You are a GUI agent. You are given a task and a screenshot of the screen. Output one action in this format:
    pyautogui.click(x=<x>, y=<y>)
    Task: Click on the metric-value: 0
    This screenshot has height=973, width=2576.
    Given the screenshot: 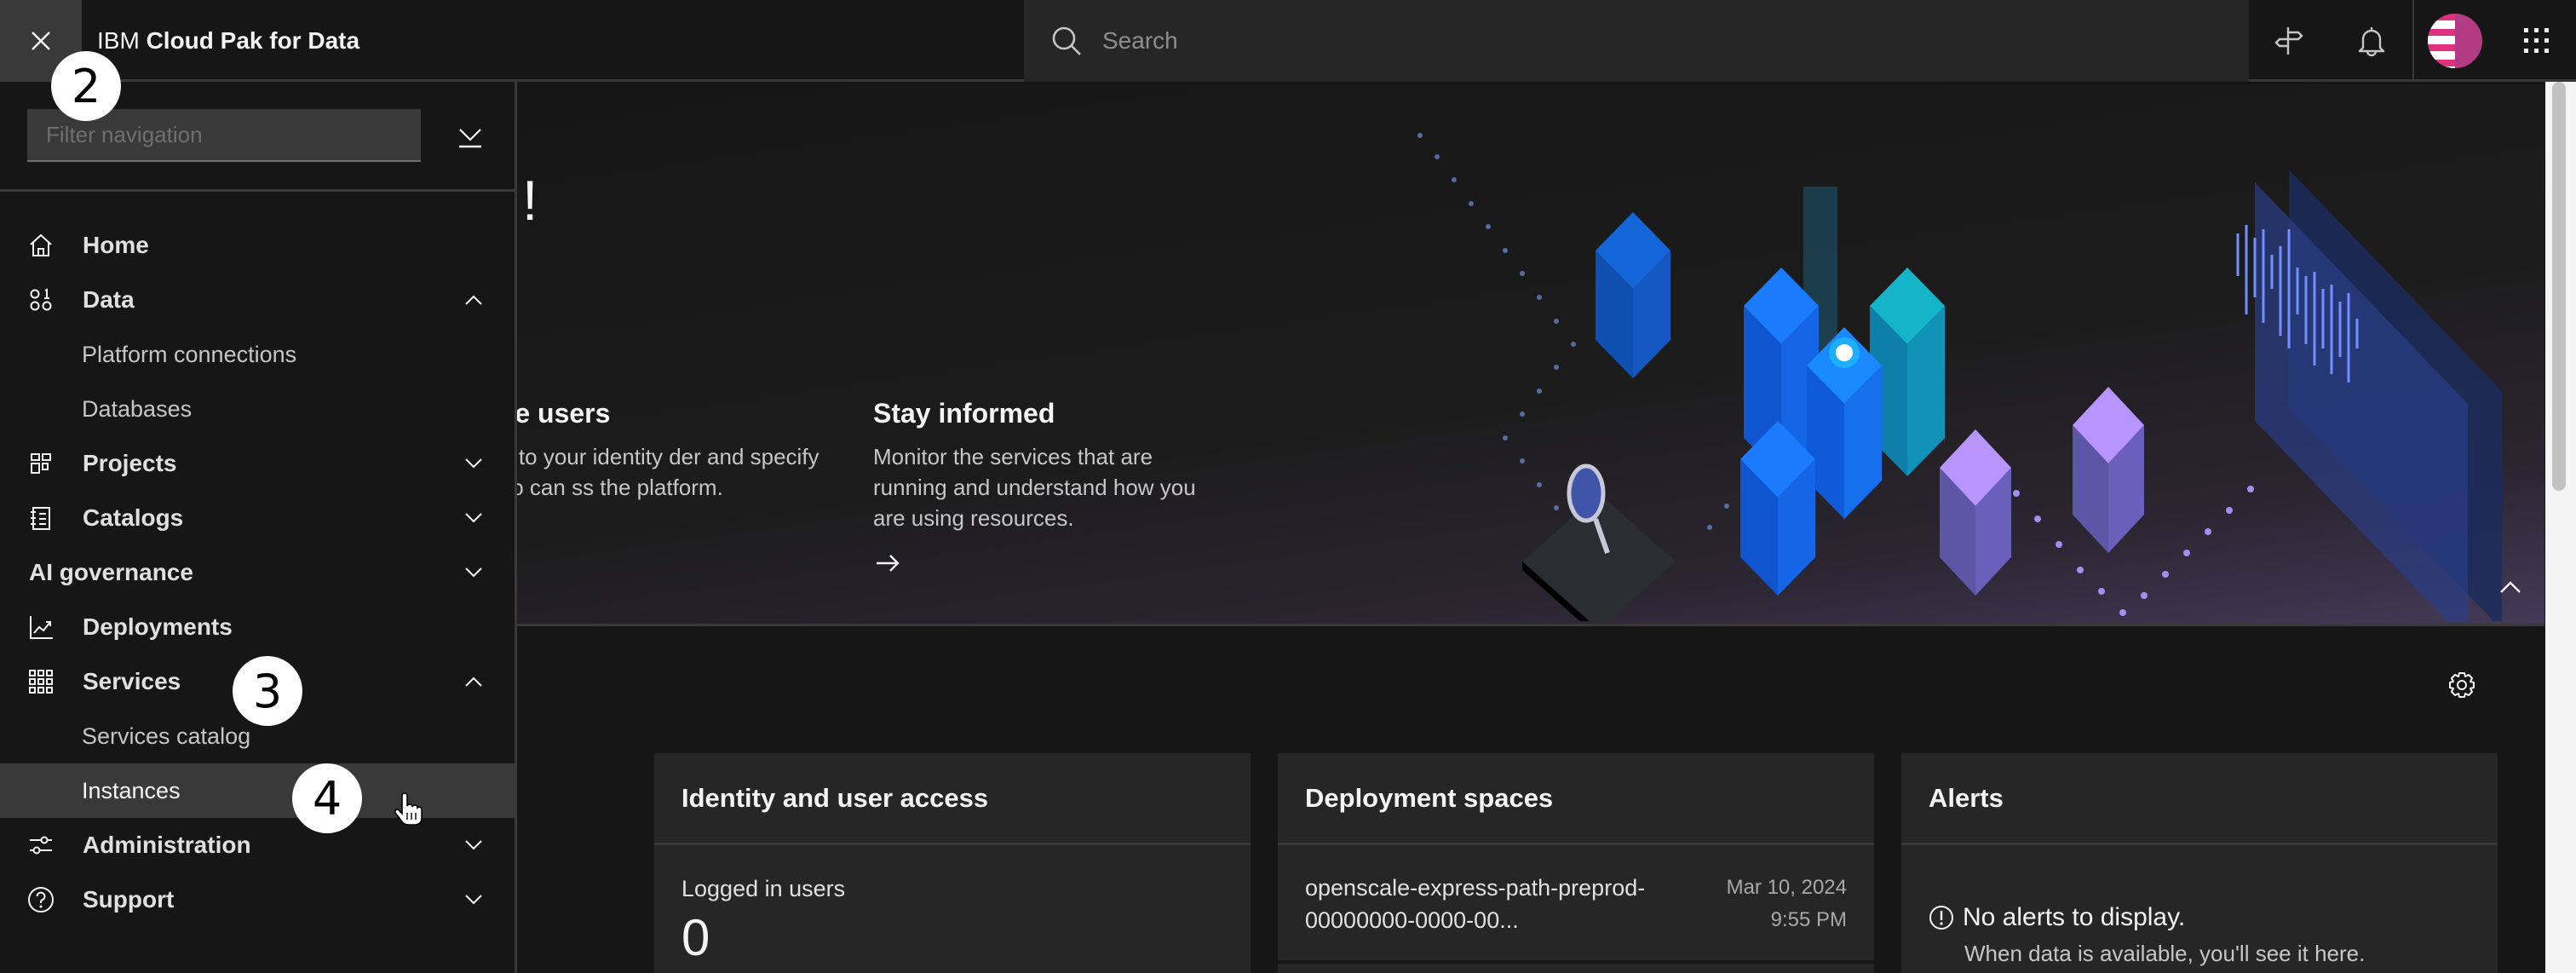 What is the action you would take?
    pyautogui.click(x=696, y=938)
    